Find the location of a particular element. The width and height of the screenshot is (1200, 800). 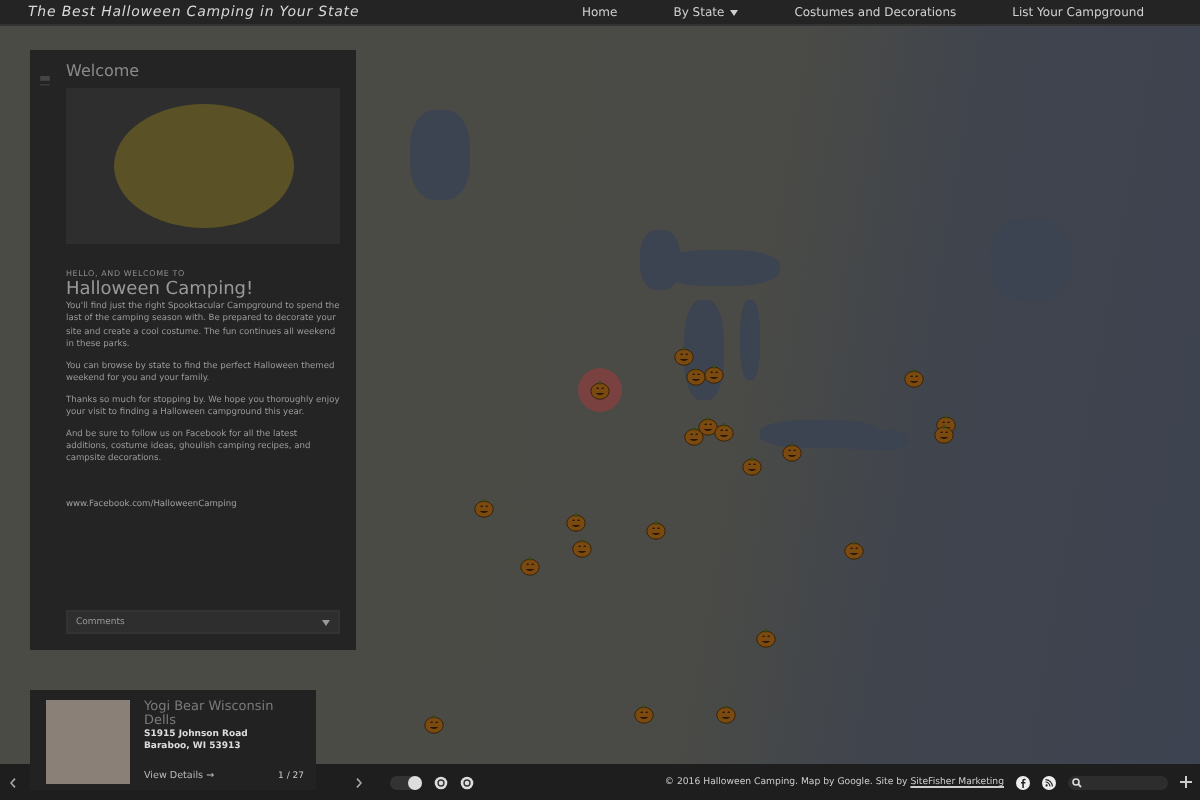

toggle-switch is located at coordinates (406, 782).